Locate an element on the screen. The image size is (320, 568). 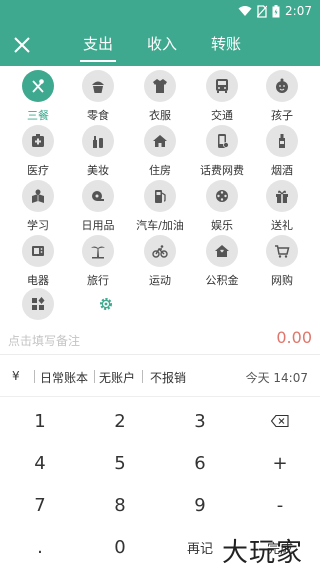
film-reel-icon is located at coordinates (222, 196).